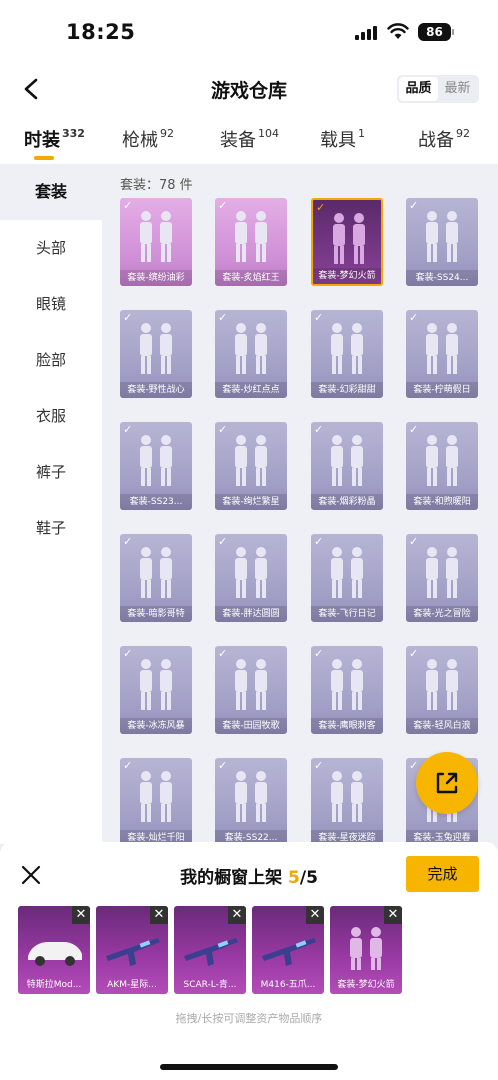  Describe the element at coordinates (249, 1018) in the screenshot. I see `reorder-hint: 拖拽/长按可调整资产物品顺序` at that location.